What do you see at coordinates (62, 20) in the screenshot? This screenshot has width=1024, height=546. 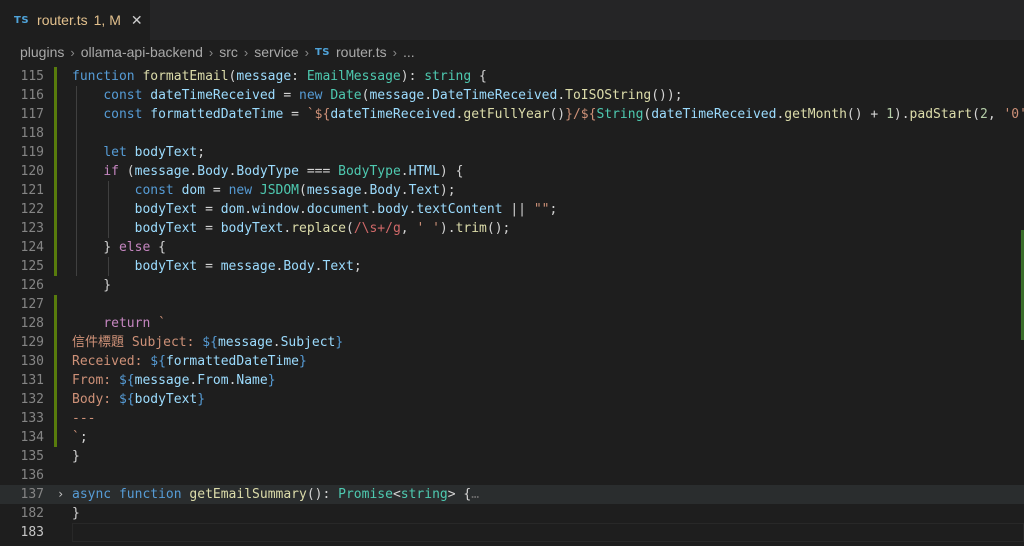 I see `tab-file-name: router.ts` at bounding box center [62, 20].